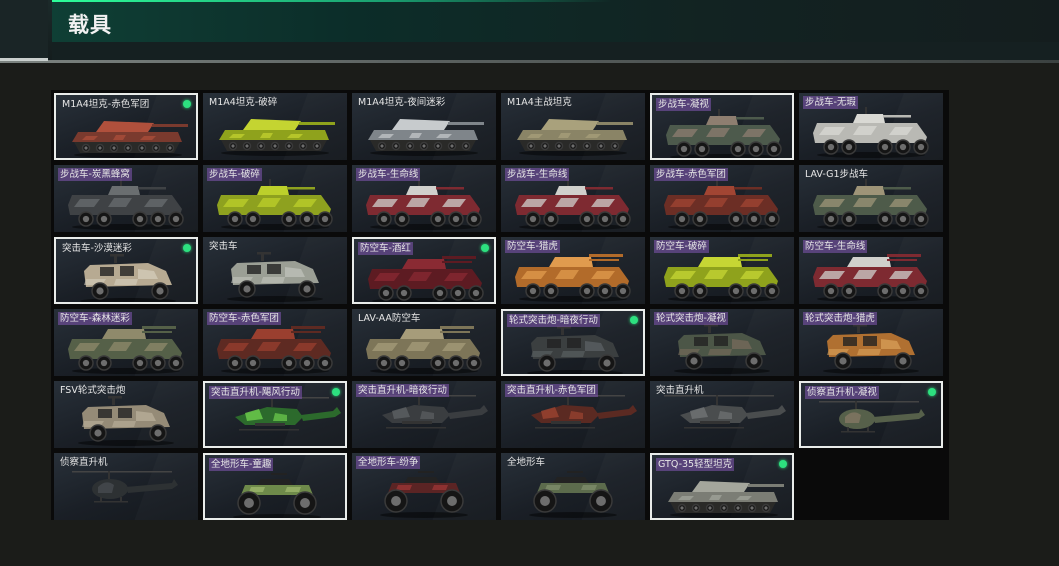  What do you see at coordinates (93, 390) in the screenshot?
I see `vehicle-name: FSV轮式突击炮` at bounding box center [93, 390].